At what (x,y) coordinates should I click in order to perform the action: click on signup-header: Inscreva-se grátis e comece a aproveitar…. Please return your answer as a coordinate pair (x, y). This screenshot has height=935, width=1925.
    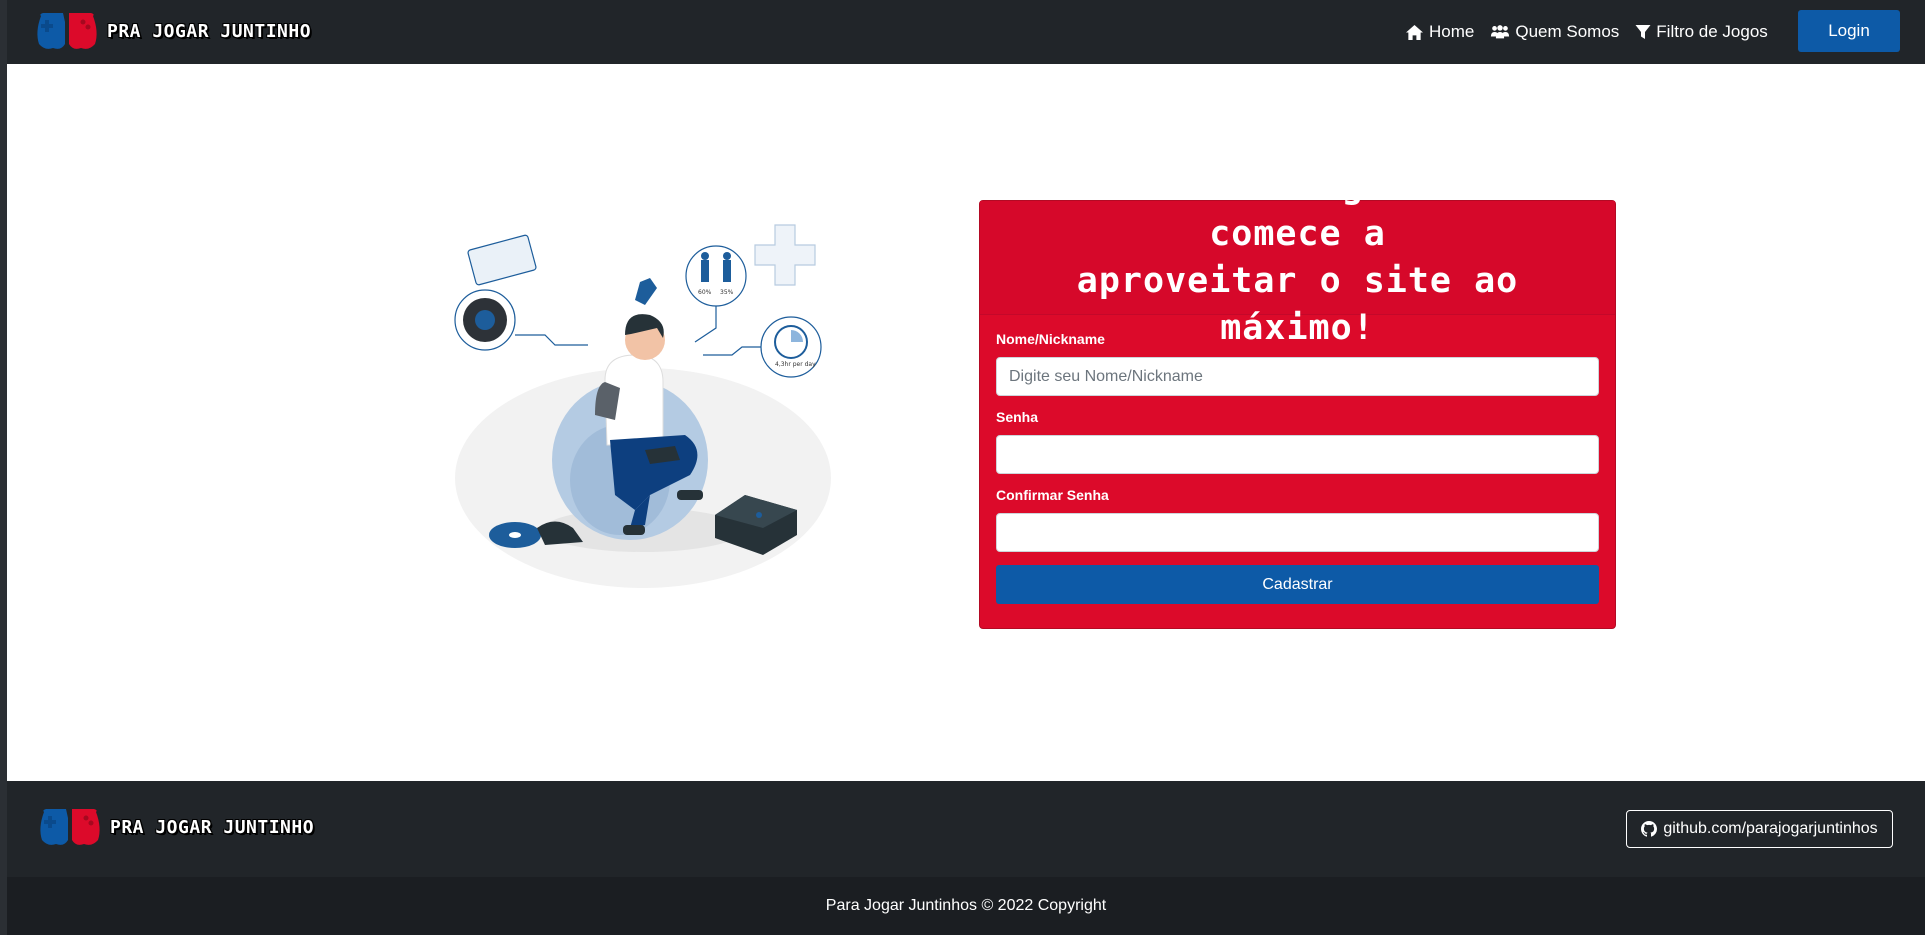
    Looking at the image, I should click on (1297, 257).